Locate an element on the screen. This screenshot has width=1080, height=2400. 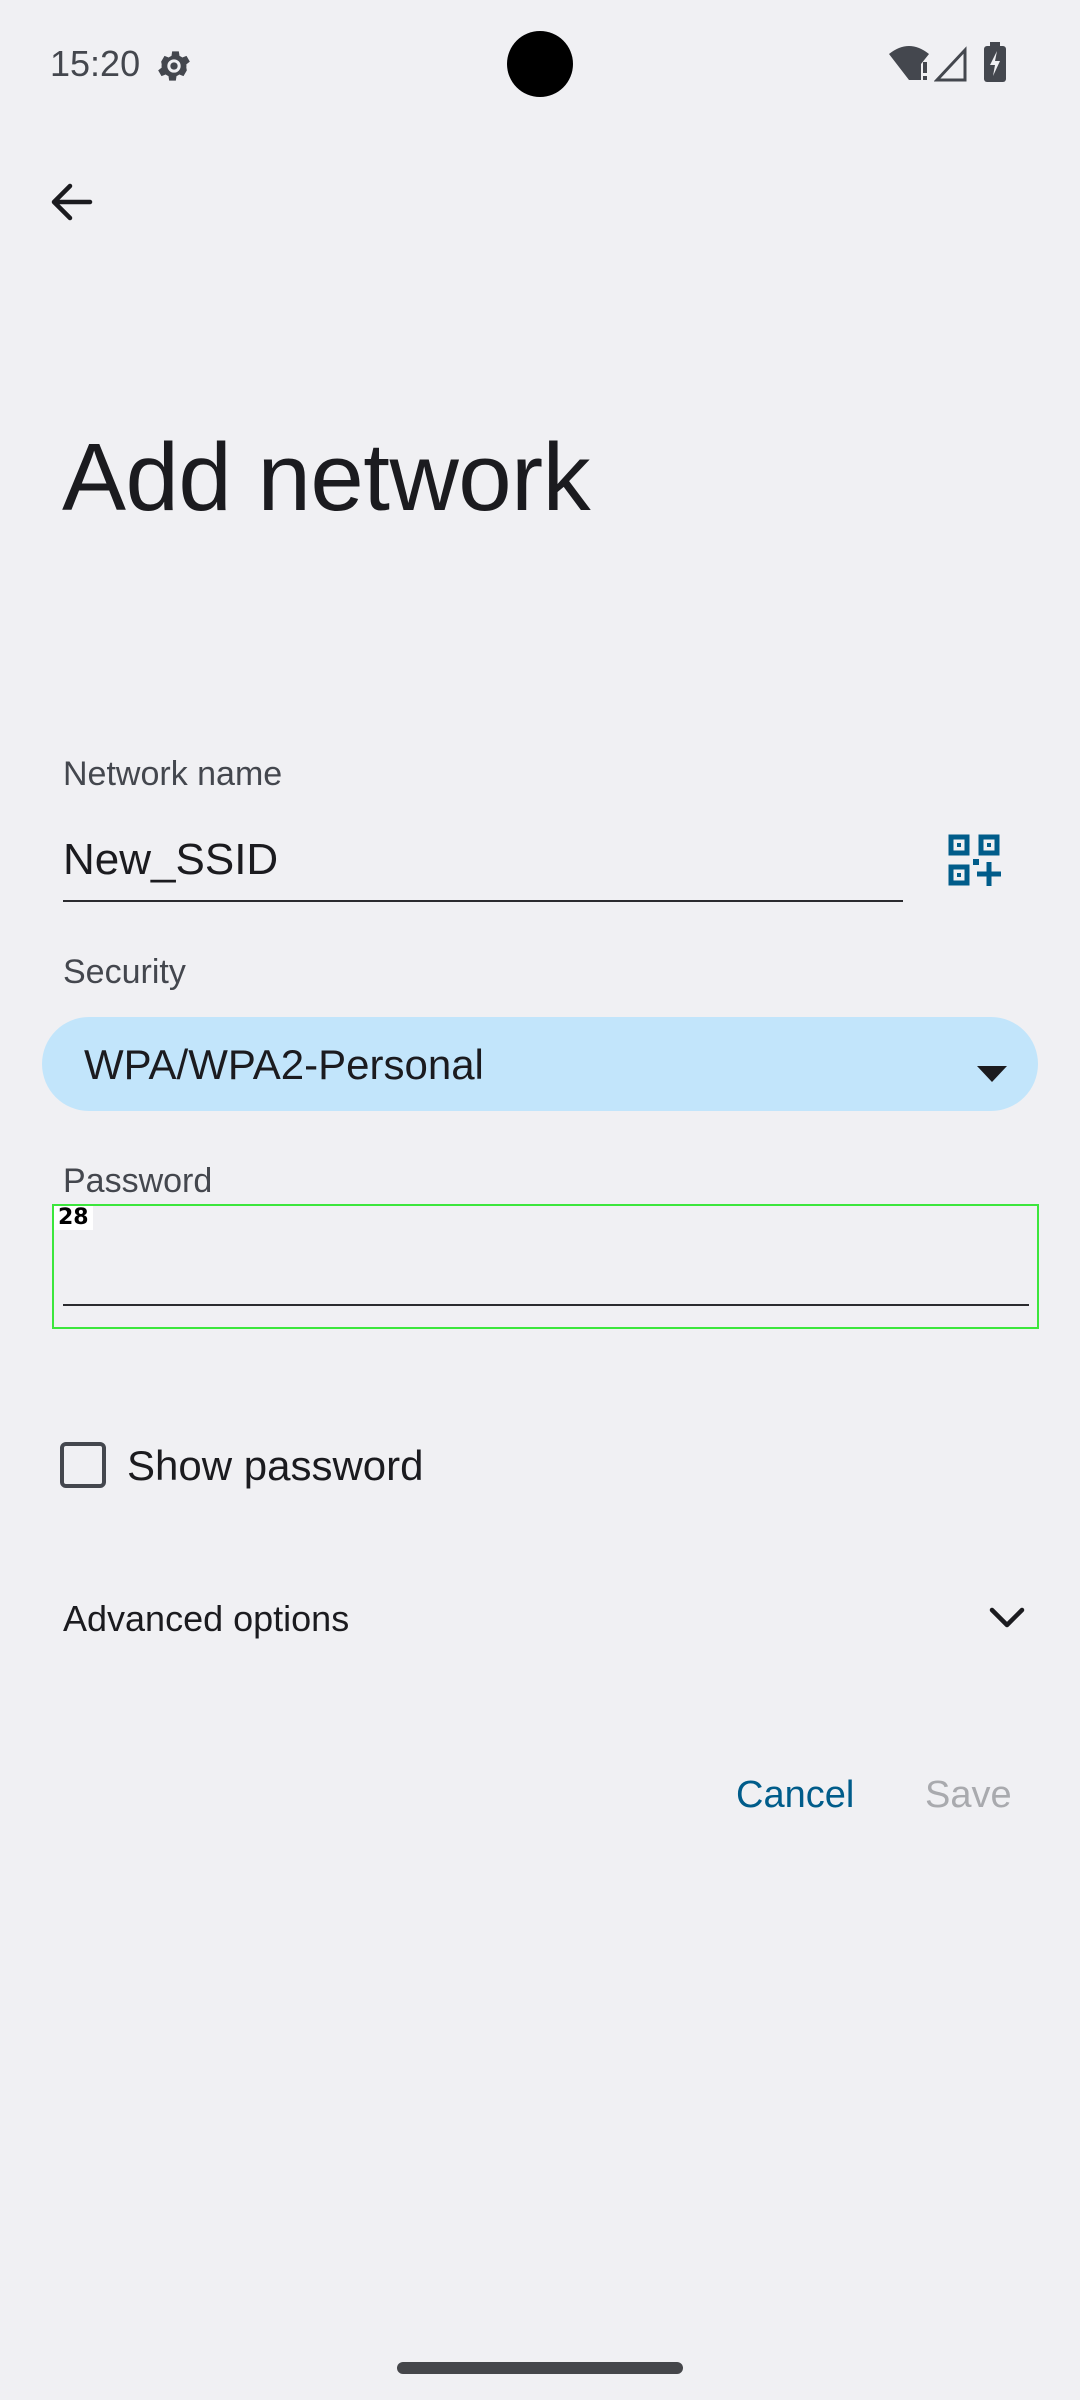
wifi-alert-icon is located at coordinates (909, 63).